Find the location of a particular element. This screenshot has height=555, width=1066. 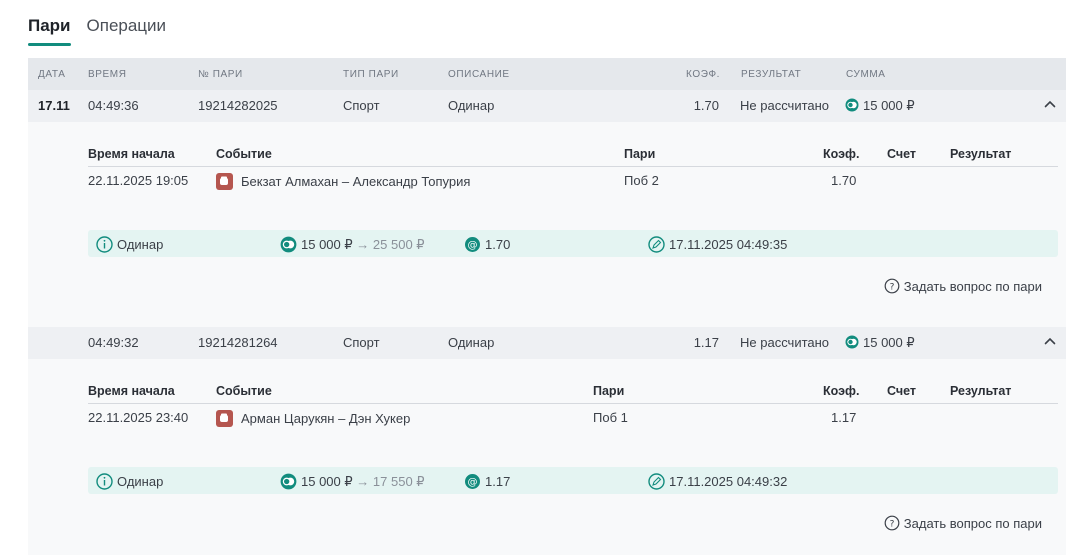

detail-coef: 1.70 is located at coordinates (844, 180).